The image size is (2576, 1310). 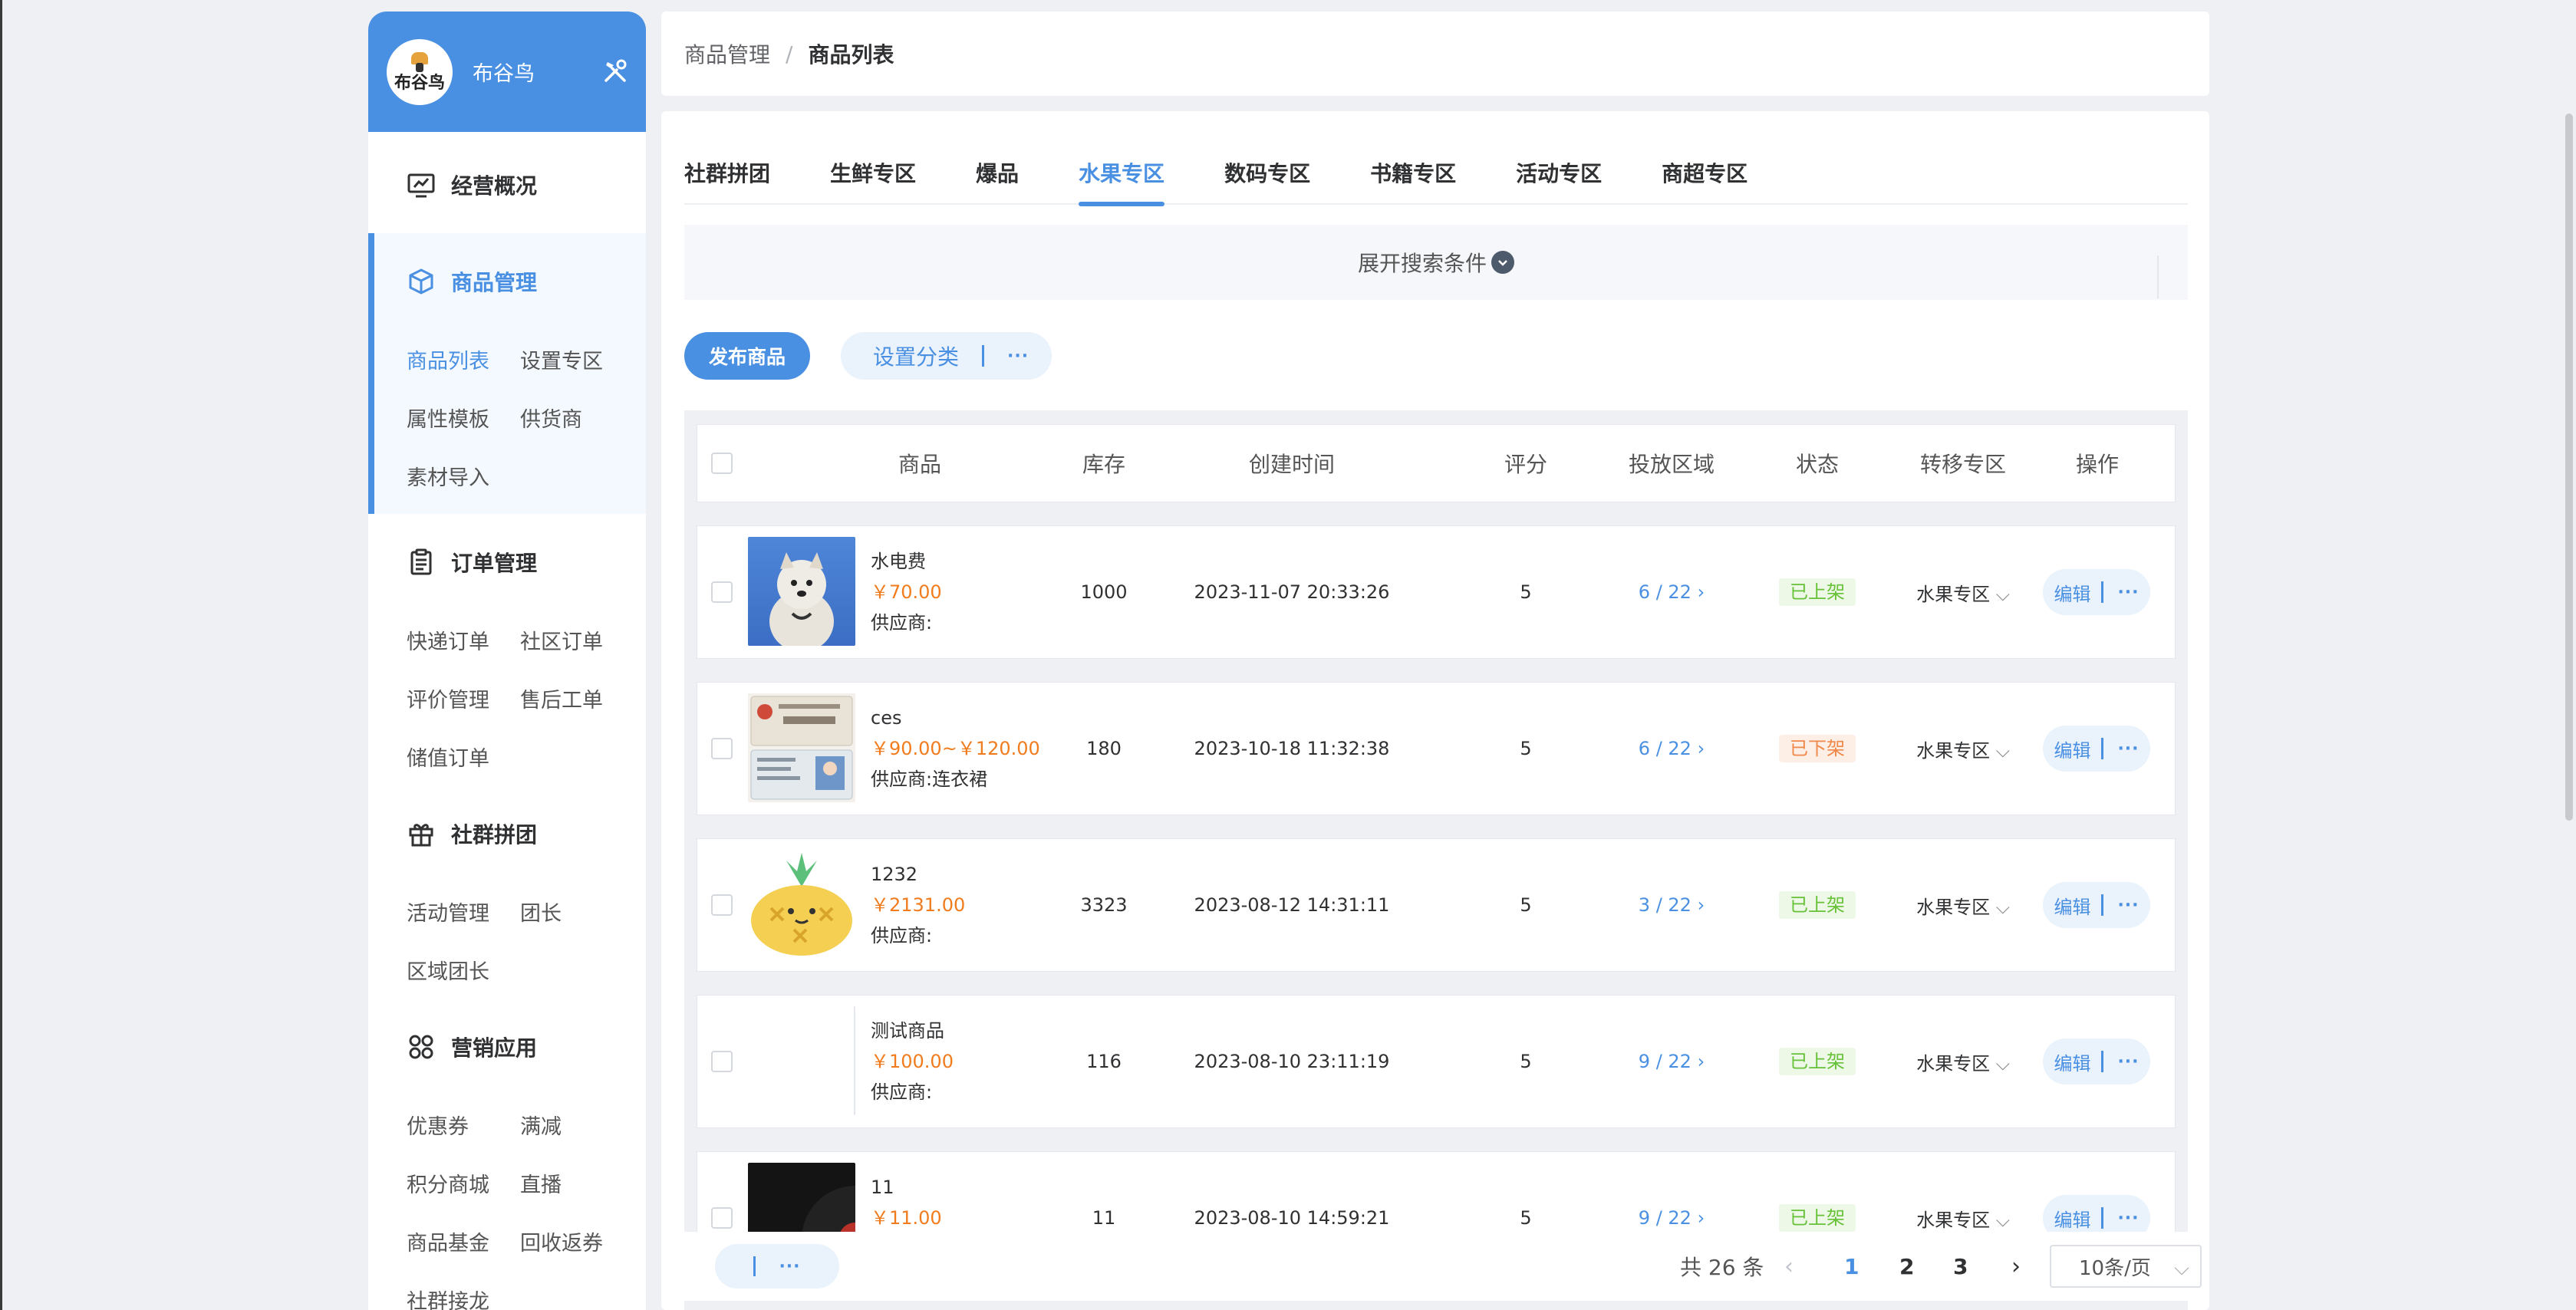 What do you see at coordinates (1413, 179) in the screenshot?
I see `tab-books: 书籍专区` at bounding box center [1413, 179].